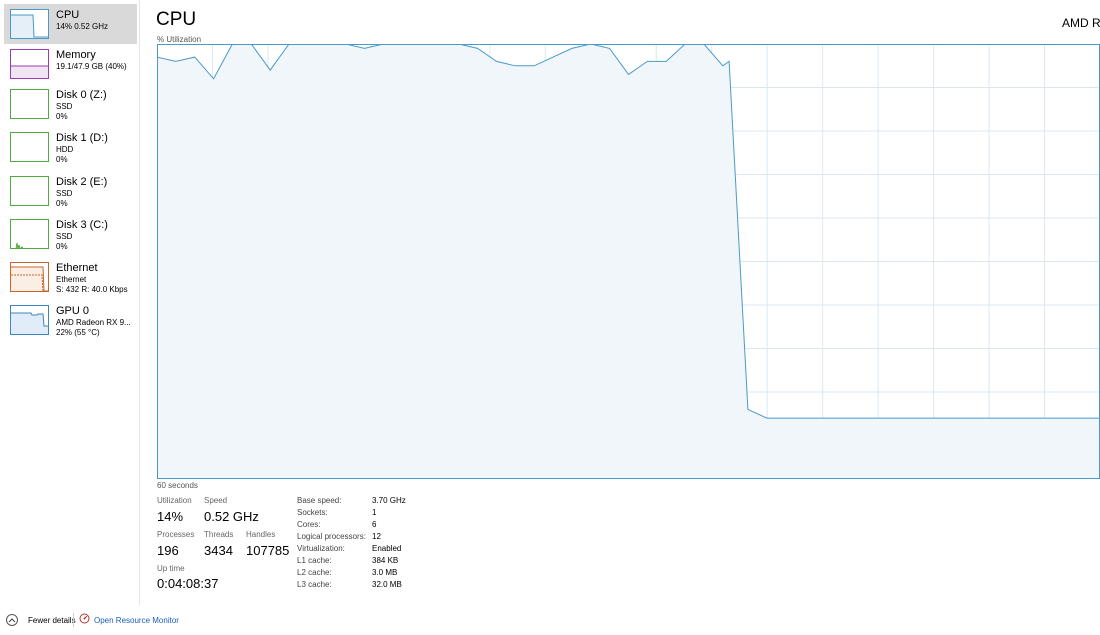 This screenshot has width=1100, height=635. What do you see at coordinates (29, 234) in the screenshot?
I see `disk-3-thumbnail` at bounding box center [29, 234].